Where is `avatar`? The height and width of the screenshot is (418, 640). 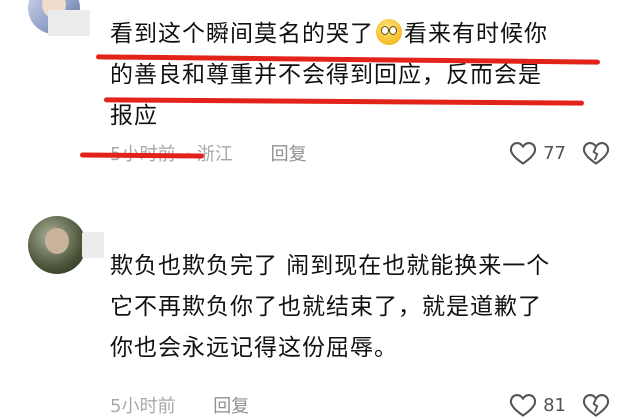 avatar is located at coordinates (57, 245).